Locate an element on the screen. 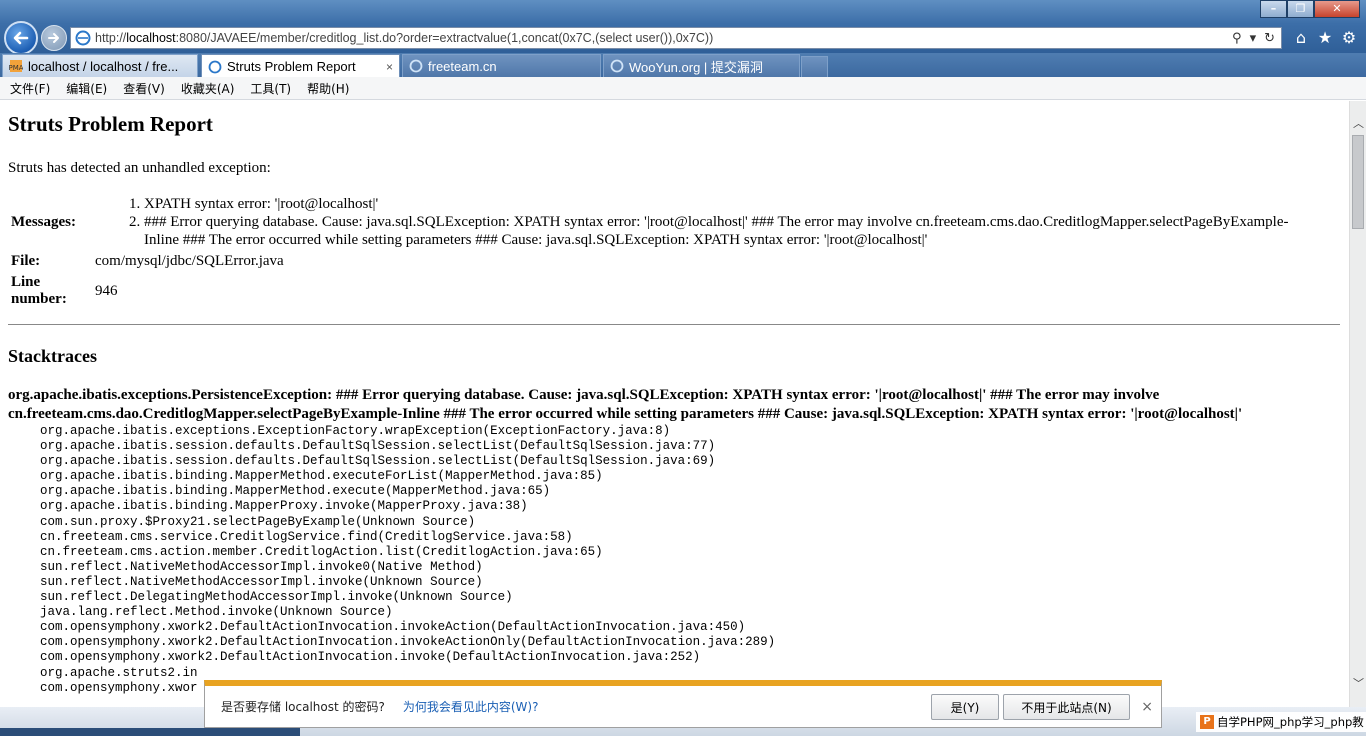 The height and width of the screenshot is (736, 1366). refresh-icon: ↻ is located at coordinates (1269, 38).